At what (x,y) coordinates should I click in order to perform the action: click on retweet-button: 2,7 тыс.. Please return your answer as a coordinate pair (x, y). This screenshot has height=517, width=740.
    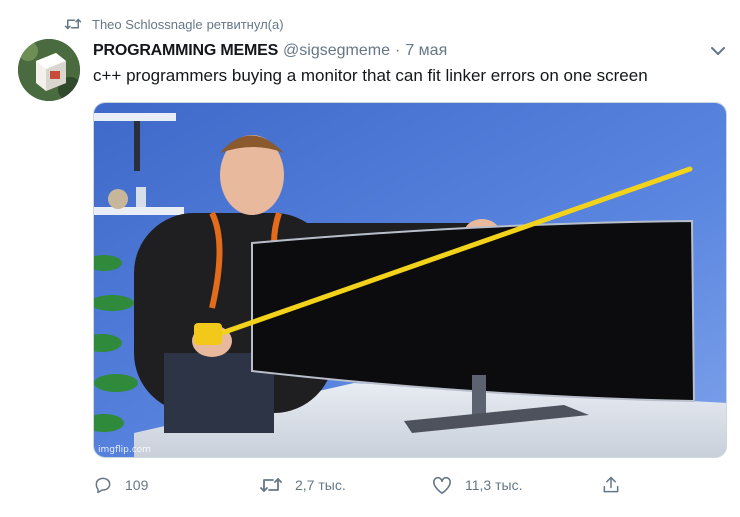
    Looking at the image, I should click on (302, 485).